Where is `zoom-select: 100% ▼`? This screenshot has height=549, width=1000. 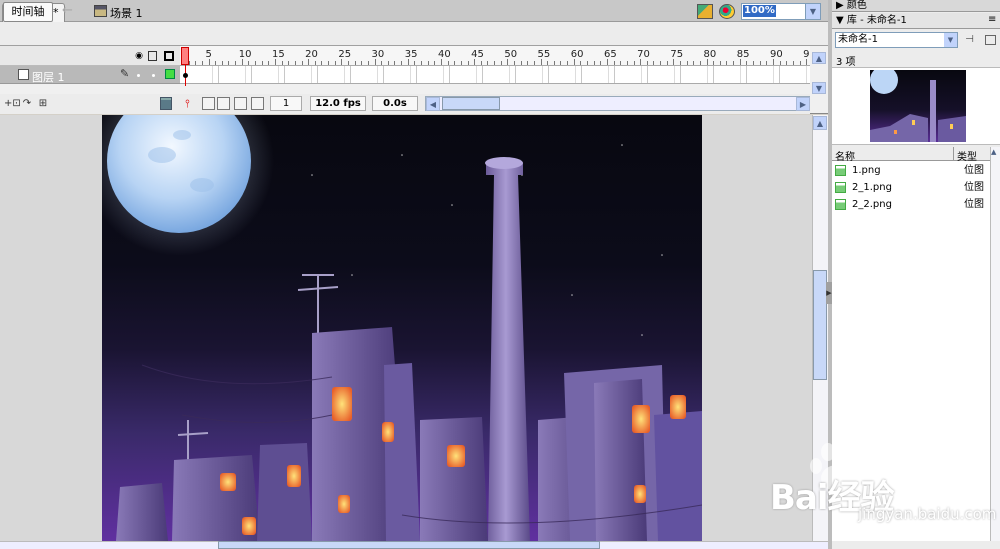 zoom-select: 100% ▼ is located at coordinates (781, 11).